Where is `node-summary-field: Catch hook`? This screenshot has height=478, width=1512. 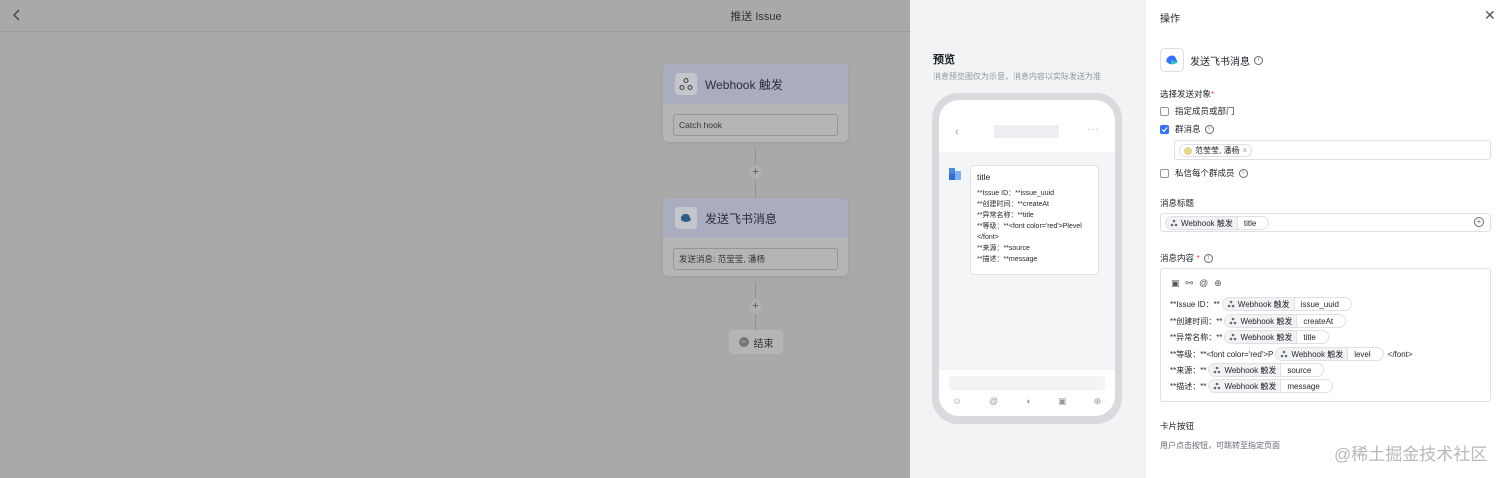 node-summary-field: Catch hook is located at coordinates (755, 125).